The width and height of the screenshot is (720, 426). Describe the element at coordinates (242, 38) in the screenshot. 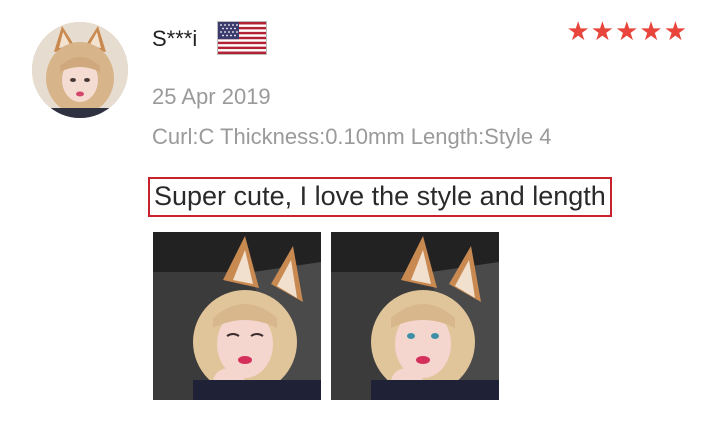

I see `us-flag-icon` at that location.